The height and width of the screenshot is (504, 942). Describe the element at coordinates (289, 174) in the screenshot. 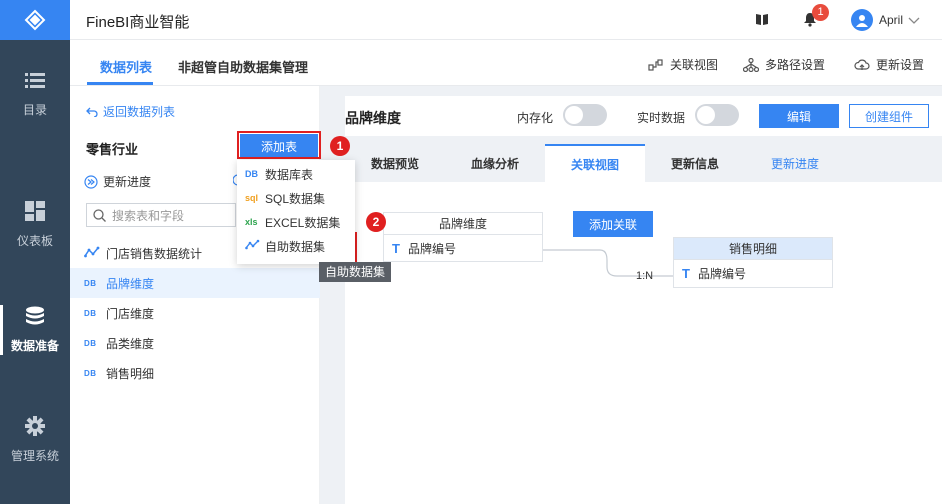

I see `menu-item-label: 数据库表` at that location.